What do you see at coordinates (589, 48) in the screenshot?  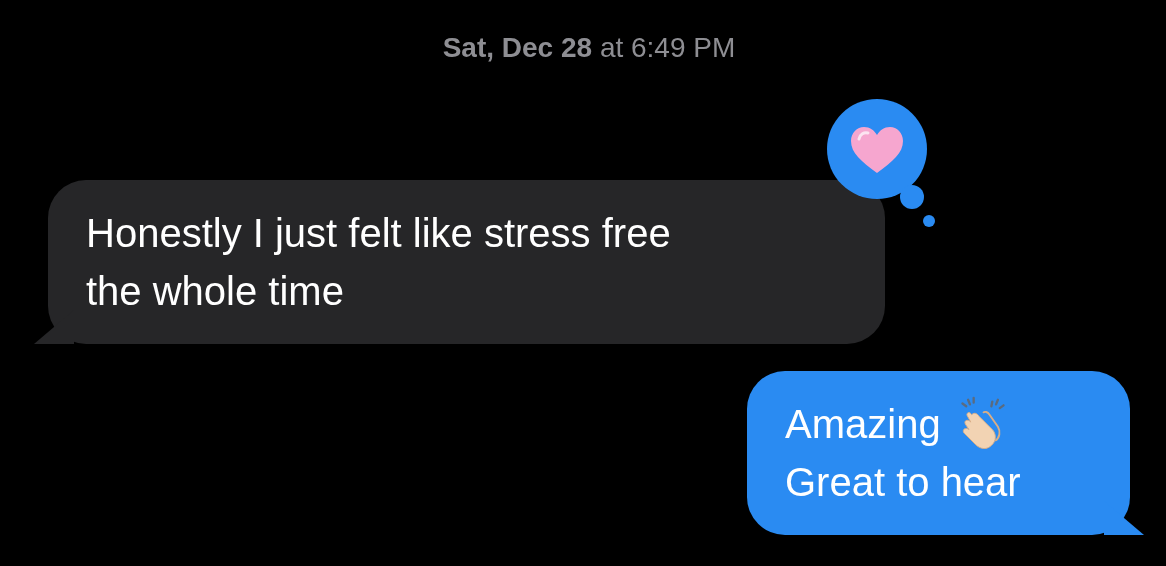 I see `timestamp: Sat, Dec 28 at 6:49 PM` at bounding box center [589, 48].